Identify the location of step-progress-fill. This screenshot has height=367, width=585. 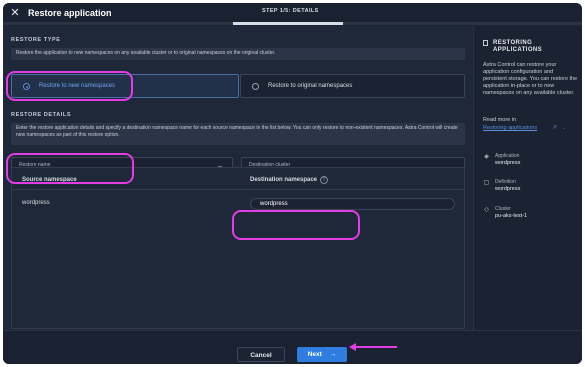
(288, 23).